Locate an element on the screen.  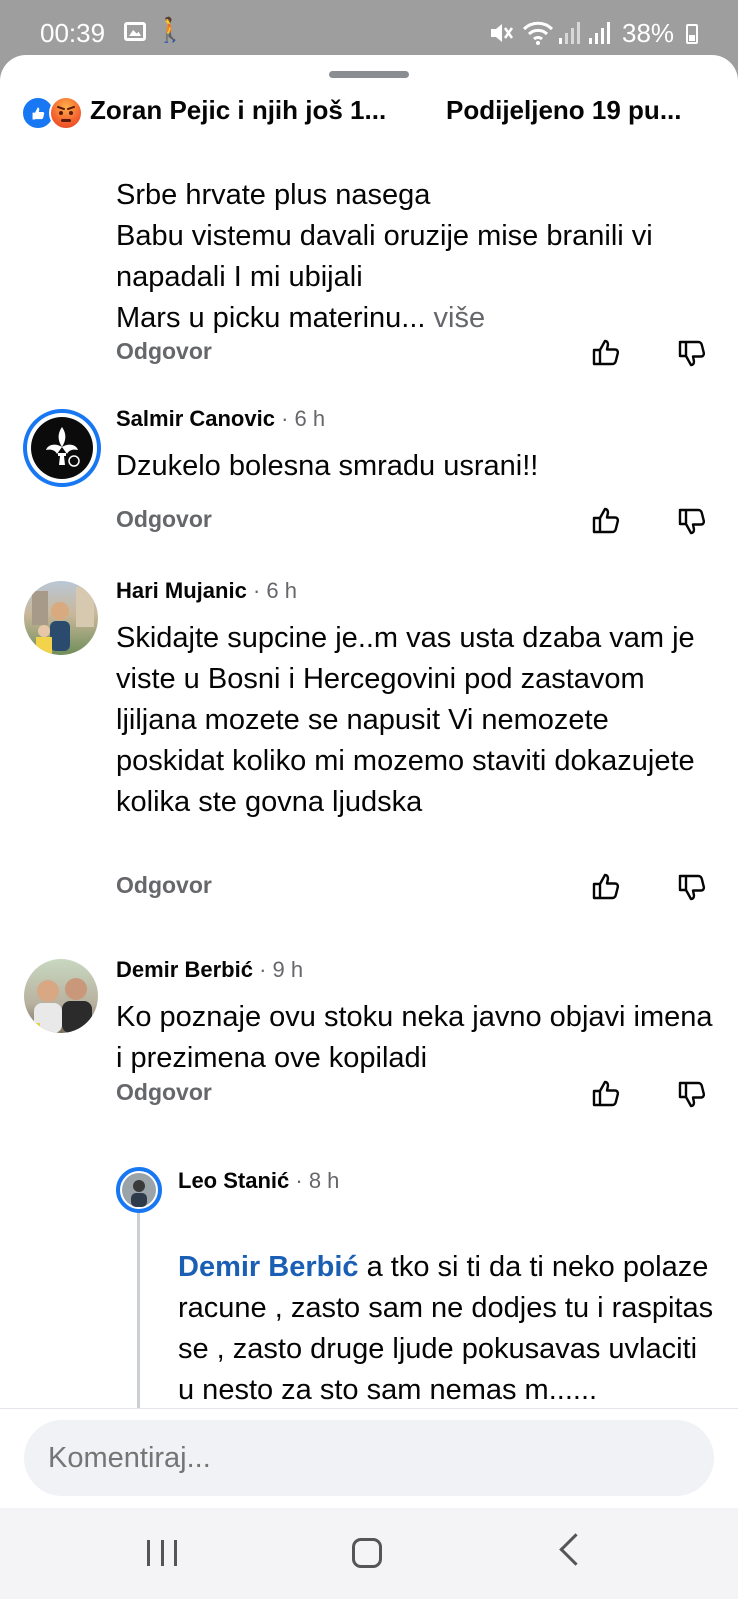
drag-handle is located at coordinates (369, 74).